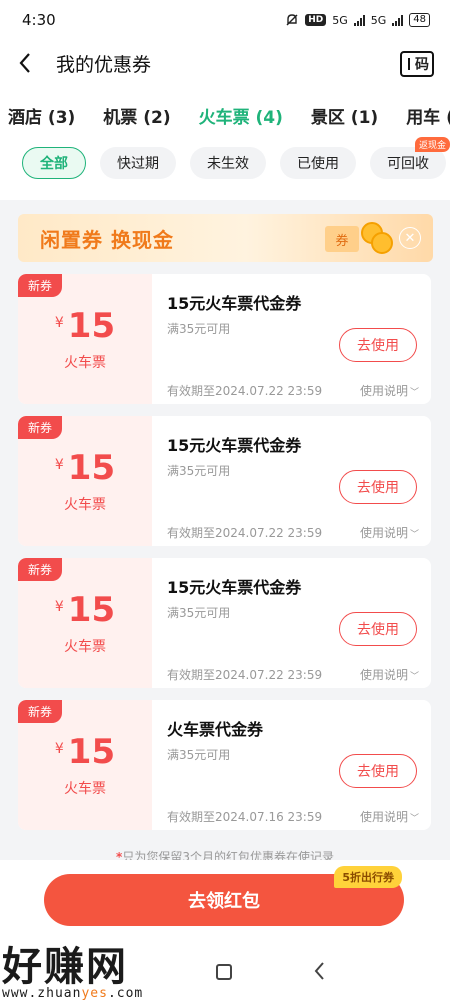 The width and height of the screenshot is (450, 1000). Describe the element at coordinates (125, 993) in the screenshot. I see `watermark-url-post: .com` at that location.